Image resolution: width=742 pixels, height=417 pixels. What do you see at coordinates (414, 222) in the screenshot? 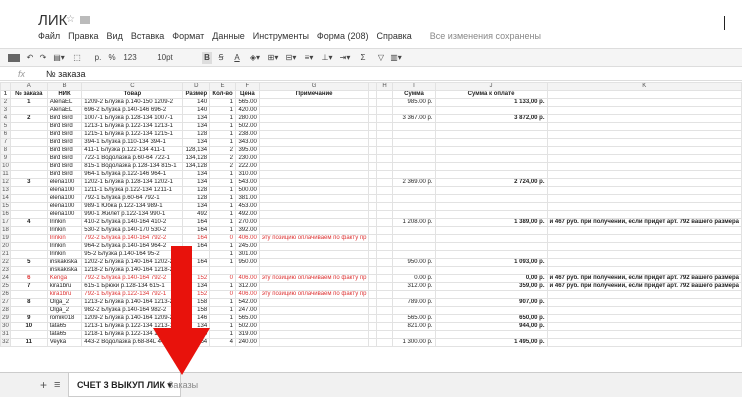
I see `cell: 1 208.00 р.` at bounding box center [414, 222].